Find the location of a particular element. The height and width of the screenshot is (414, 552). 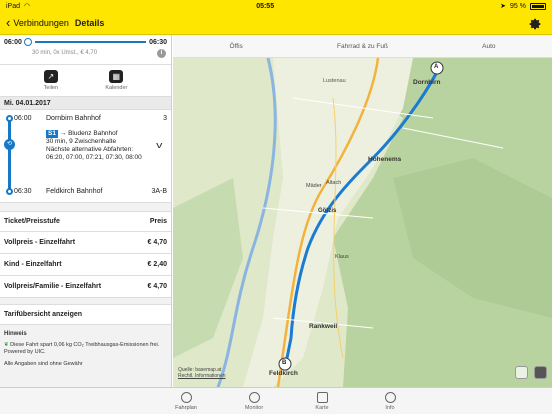

tab-label: Fahrplan is located at coordinates (186, 407).